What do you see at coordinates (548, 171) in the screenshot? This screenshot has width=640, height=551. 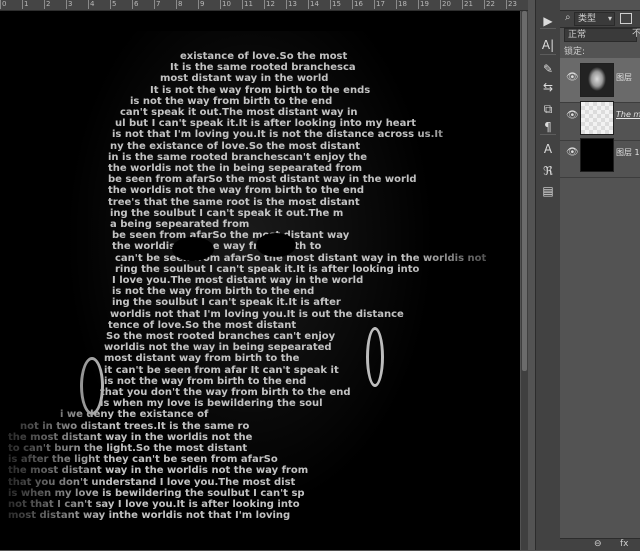 I see `paragraph-style-icon: ℜ` at bounding box center [548, 171].